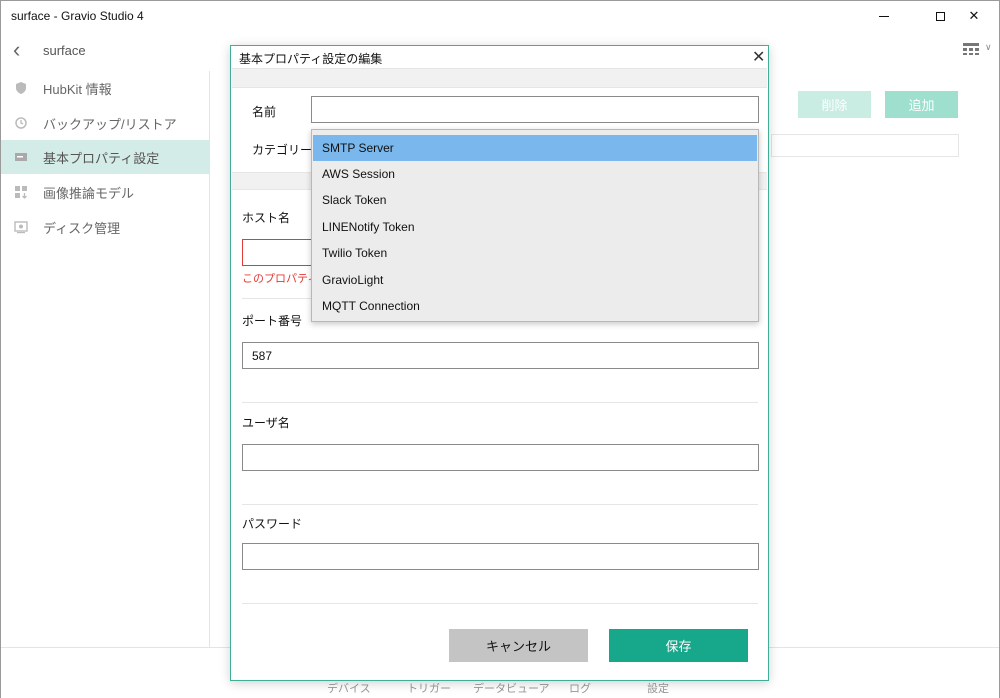 This screenshot has height=698, width=1000. What do you see at coordinates (500, 355) in the screenshot?
I see `port-input: 587` at bounding box center [500, 355].